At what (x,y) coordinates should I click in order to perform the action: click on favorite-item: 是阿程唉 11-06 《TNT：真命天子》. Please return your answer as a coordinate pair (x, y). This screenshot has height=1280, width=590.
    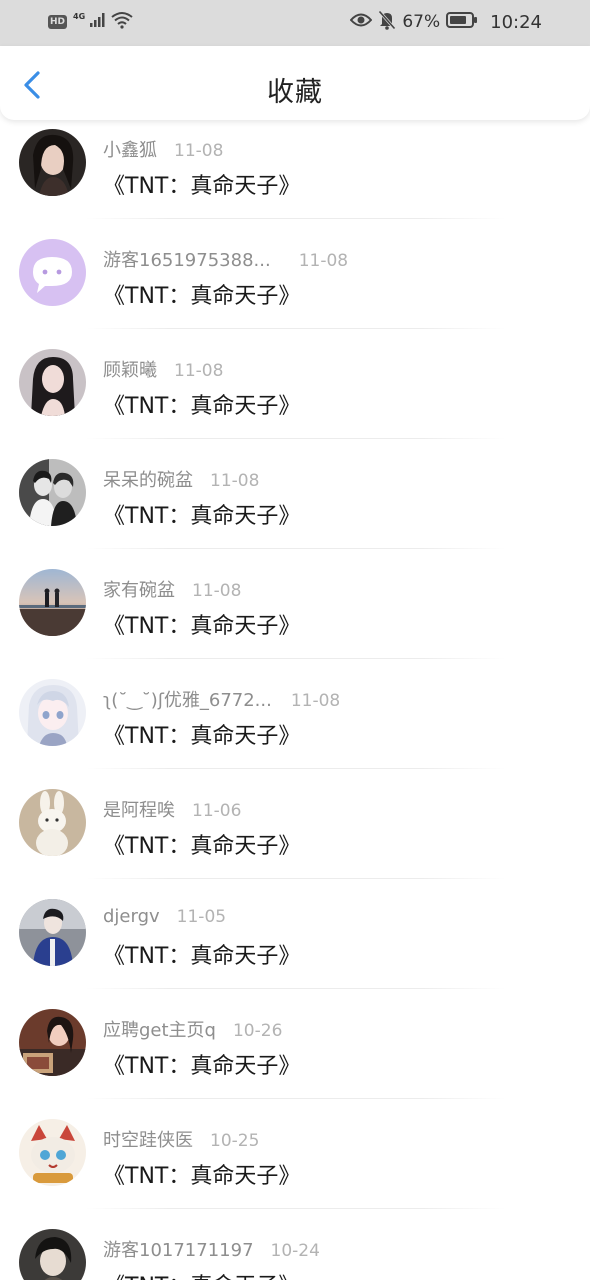
    Looking at the image, I should click on (295, 835).